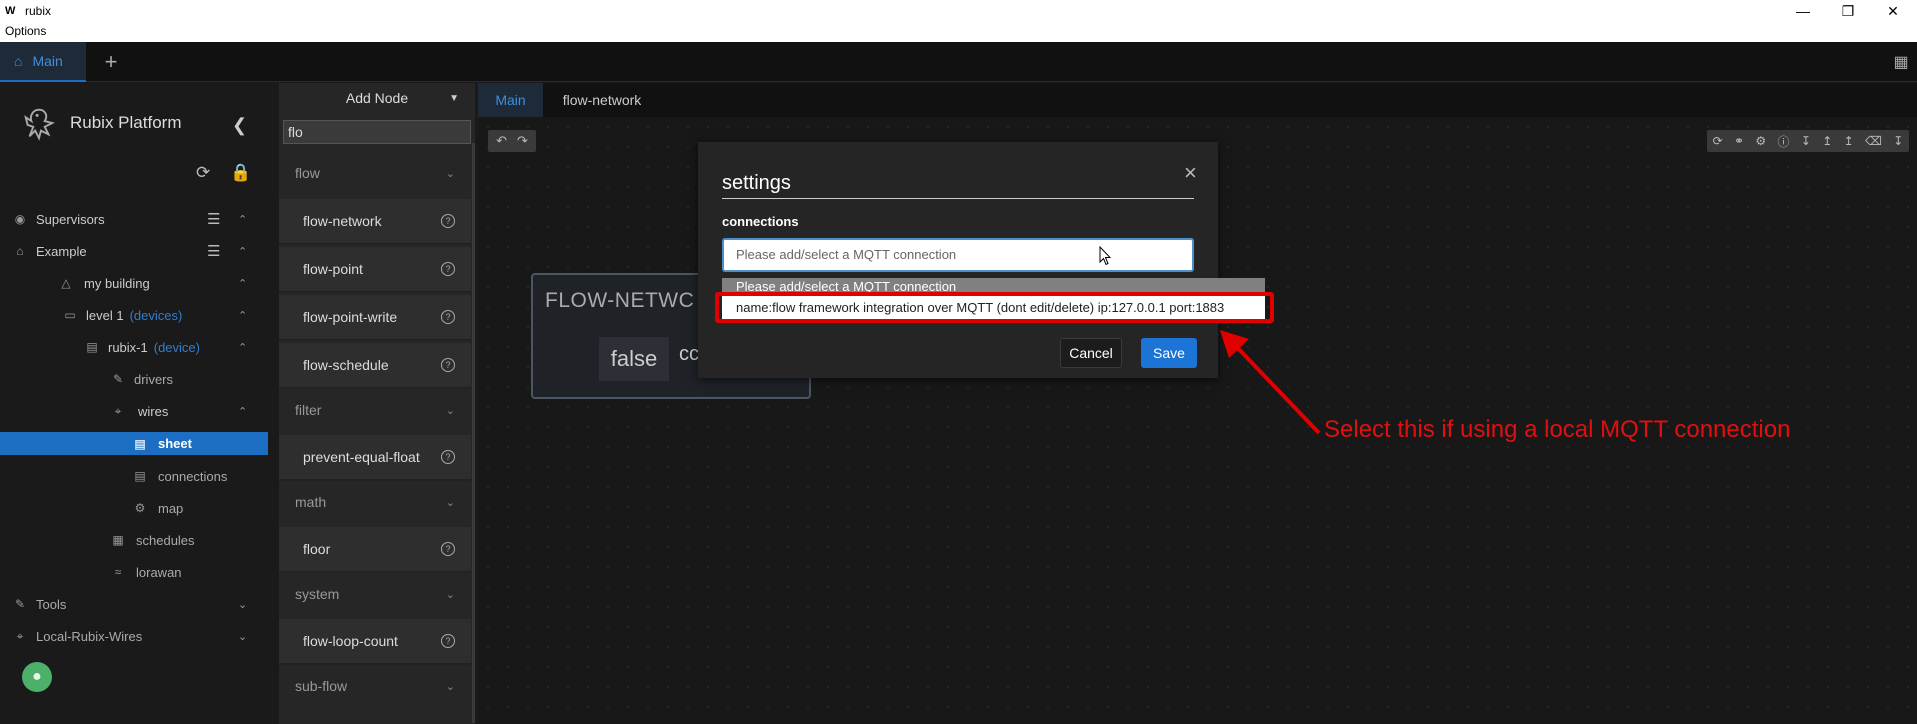 This screenshot has width=1917, height=724. What do you see at coordinates (175, 443) in the screenshot?
I see `sidebar-item-label: sheet` at bounding box center [175, 443].